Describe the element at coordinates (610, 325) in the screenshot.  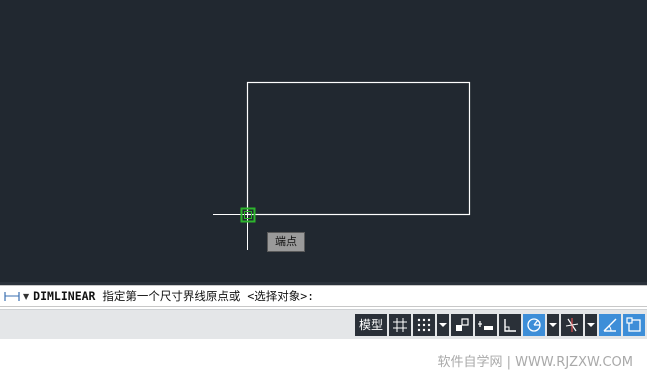
I see `object-snap-tracking-icon` at that location.